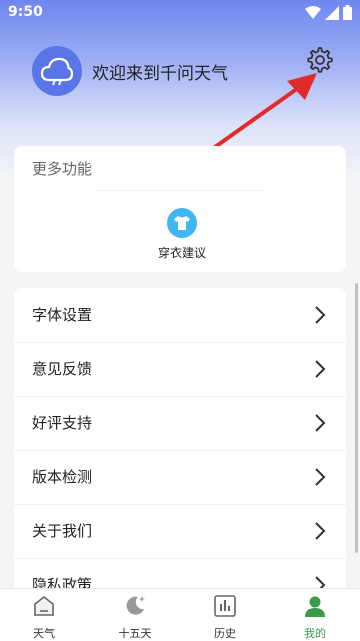  What do you see at coordinates (180, 190) in the screenshot?
I see `divider` at bounding box center [180, 190].